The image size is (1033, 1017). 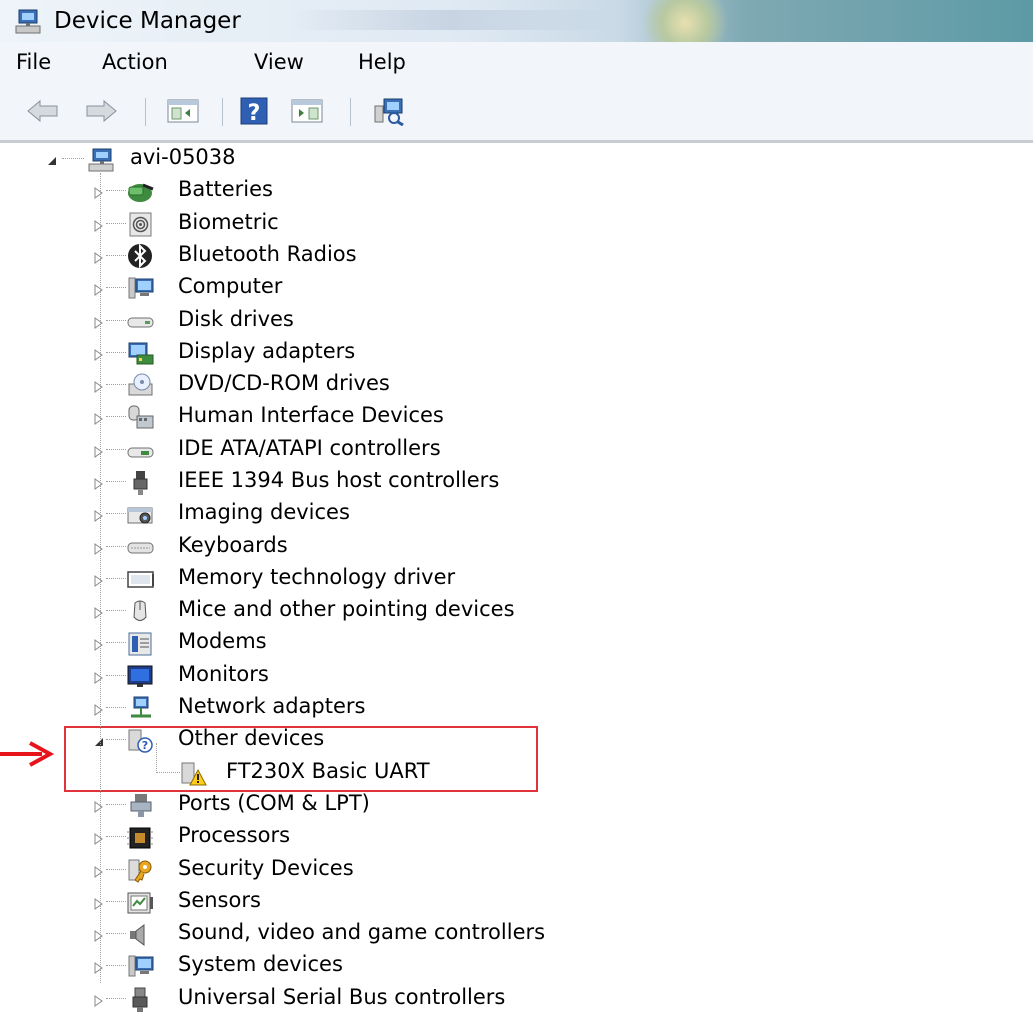 What do you see at coordinates (516, 902) in the screenshot?
I see `tree-item-sensors: Sensors` at bounding box center [516, 902].